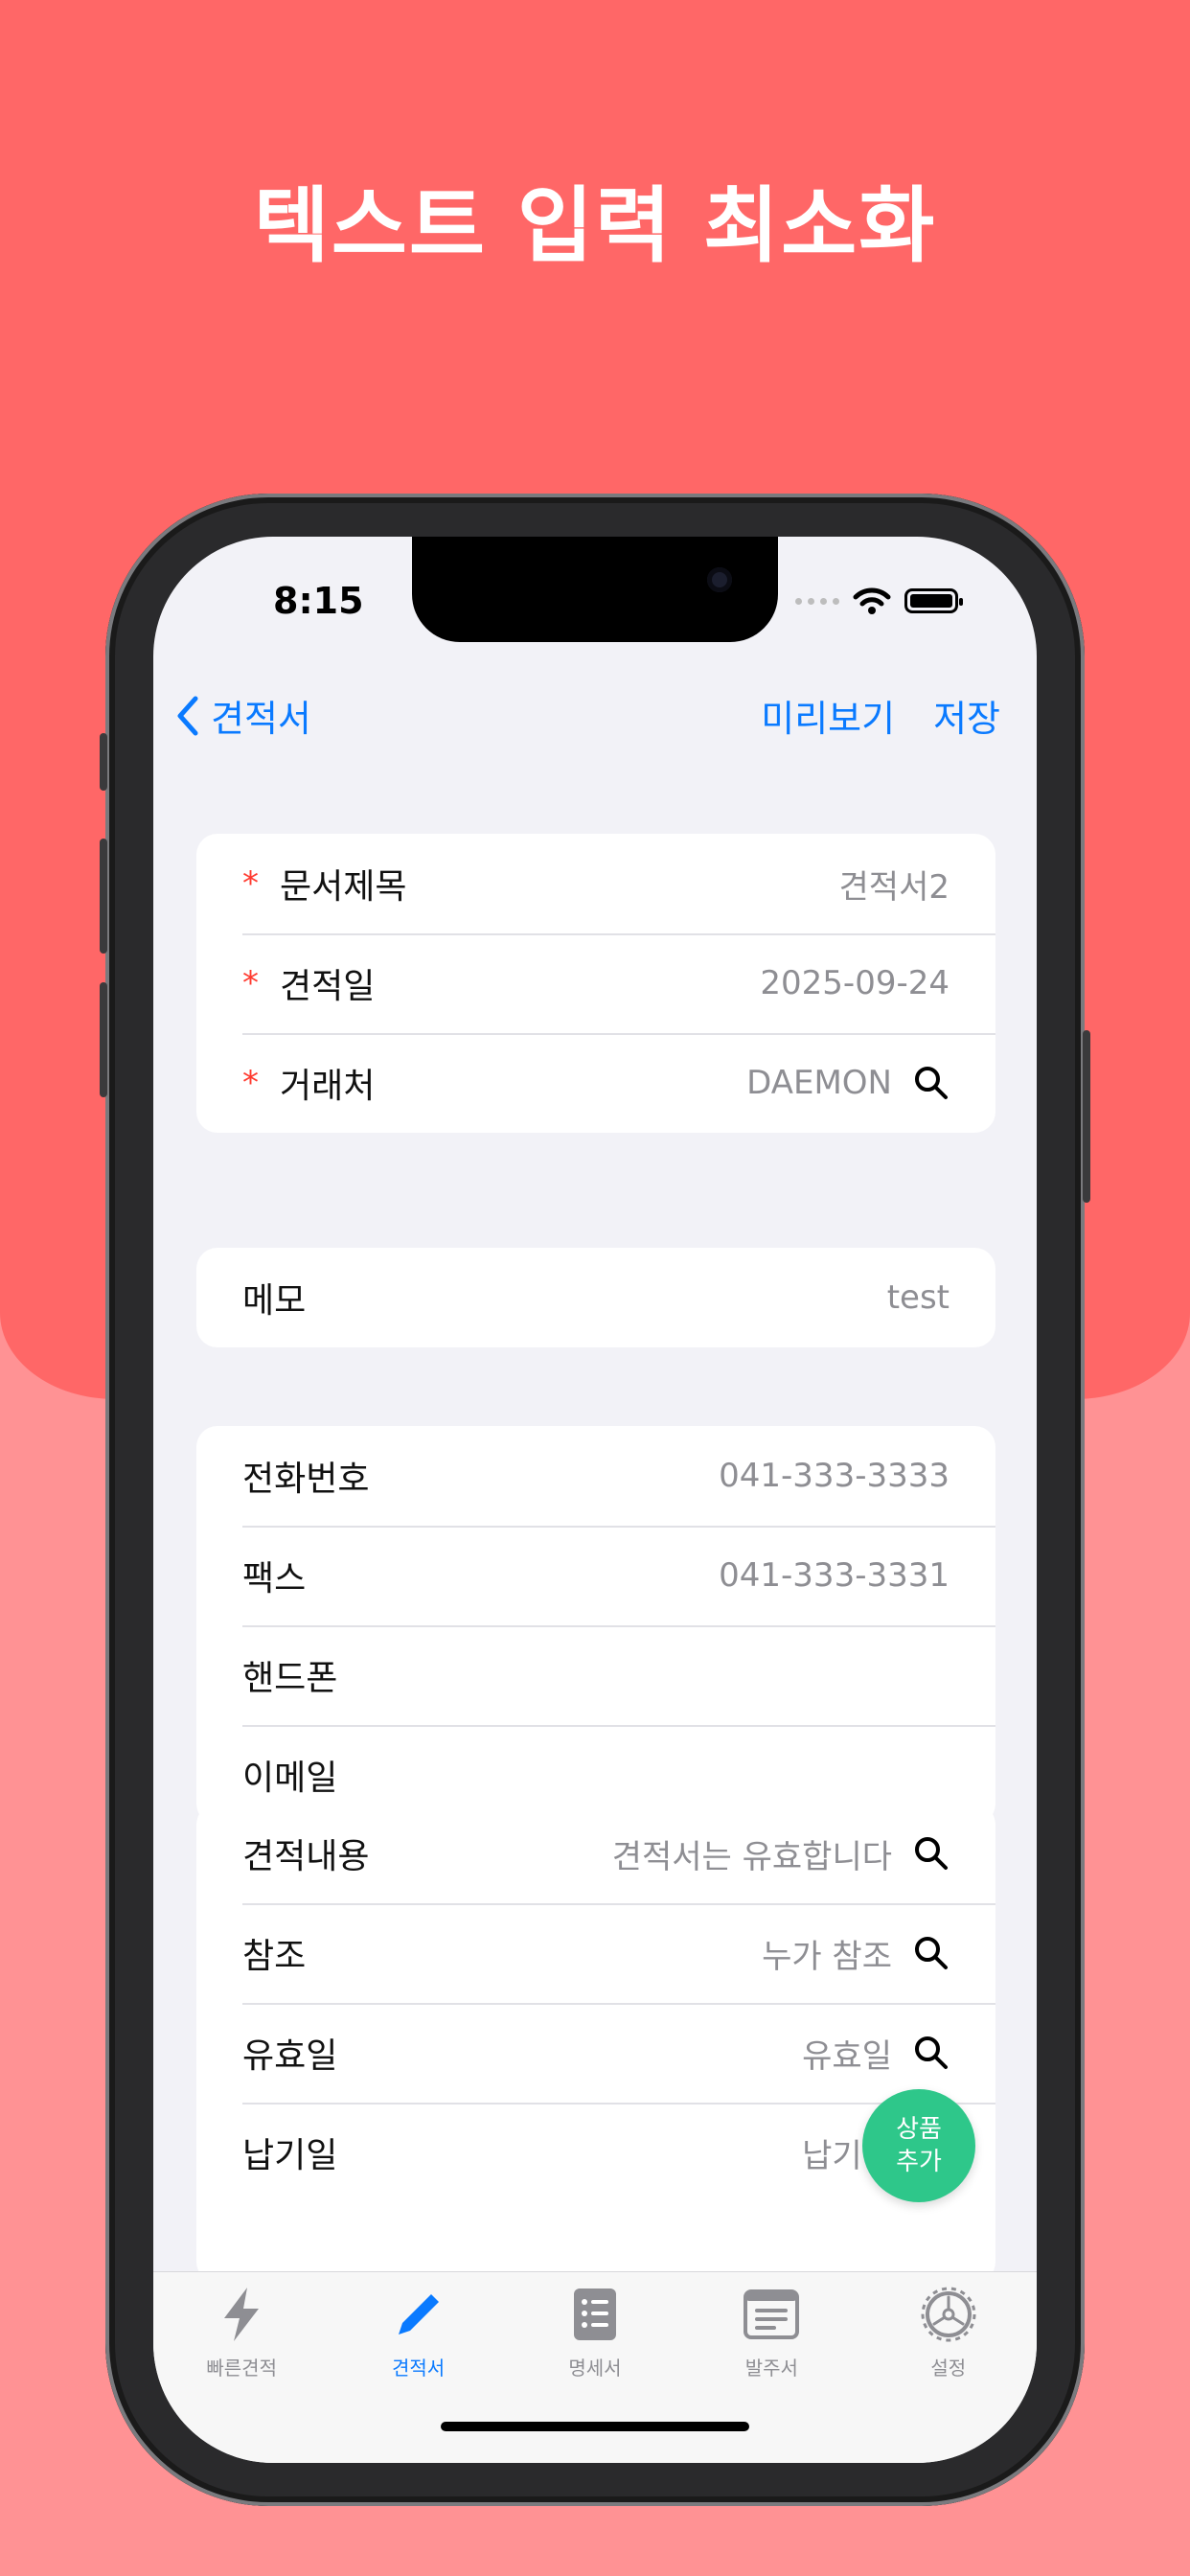 The image size is (1190, 2576). I want to click on list-doc-icon, so click(594, 2314).